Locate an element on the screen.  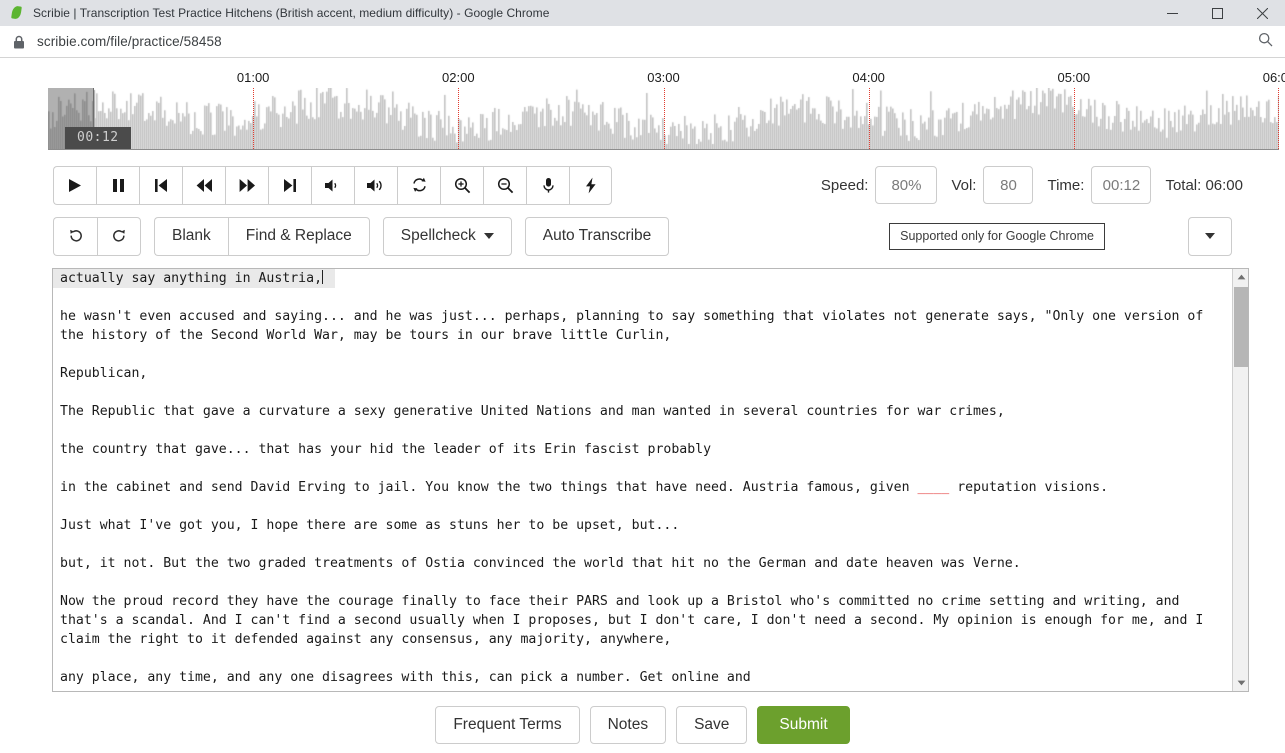
undo-icon is located at coordinates (75, 236).